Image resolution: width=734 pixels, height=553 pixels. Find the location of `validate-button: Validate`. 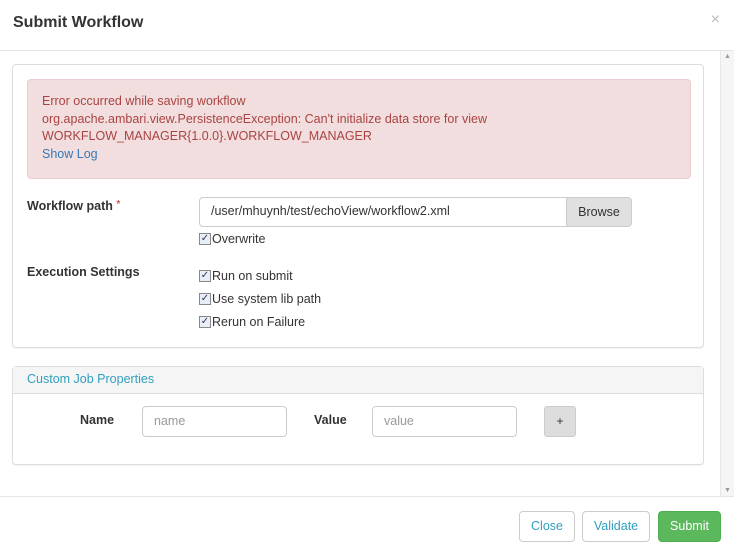

validate-button: Validate is located at coordinates (616, 526).